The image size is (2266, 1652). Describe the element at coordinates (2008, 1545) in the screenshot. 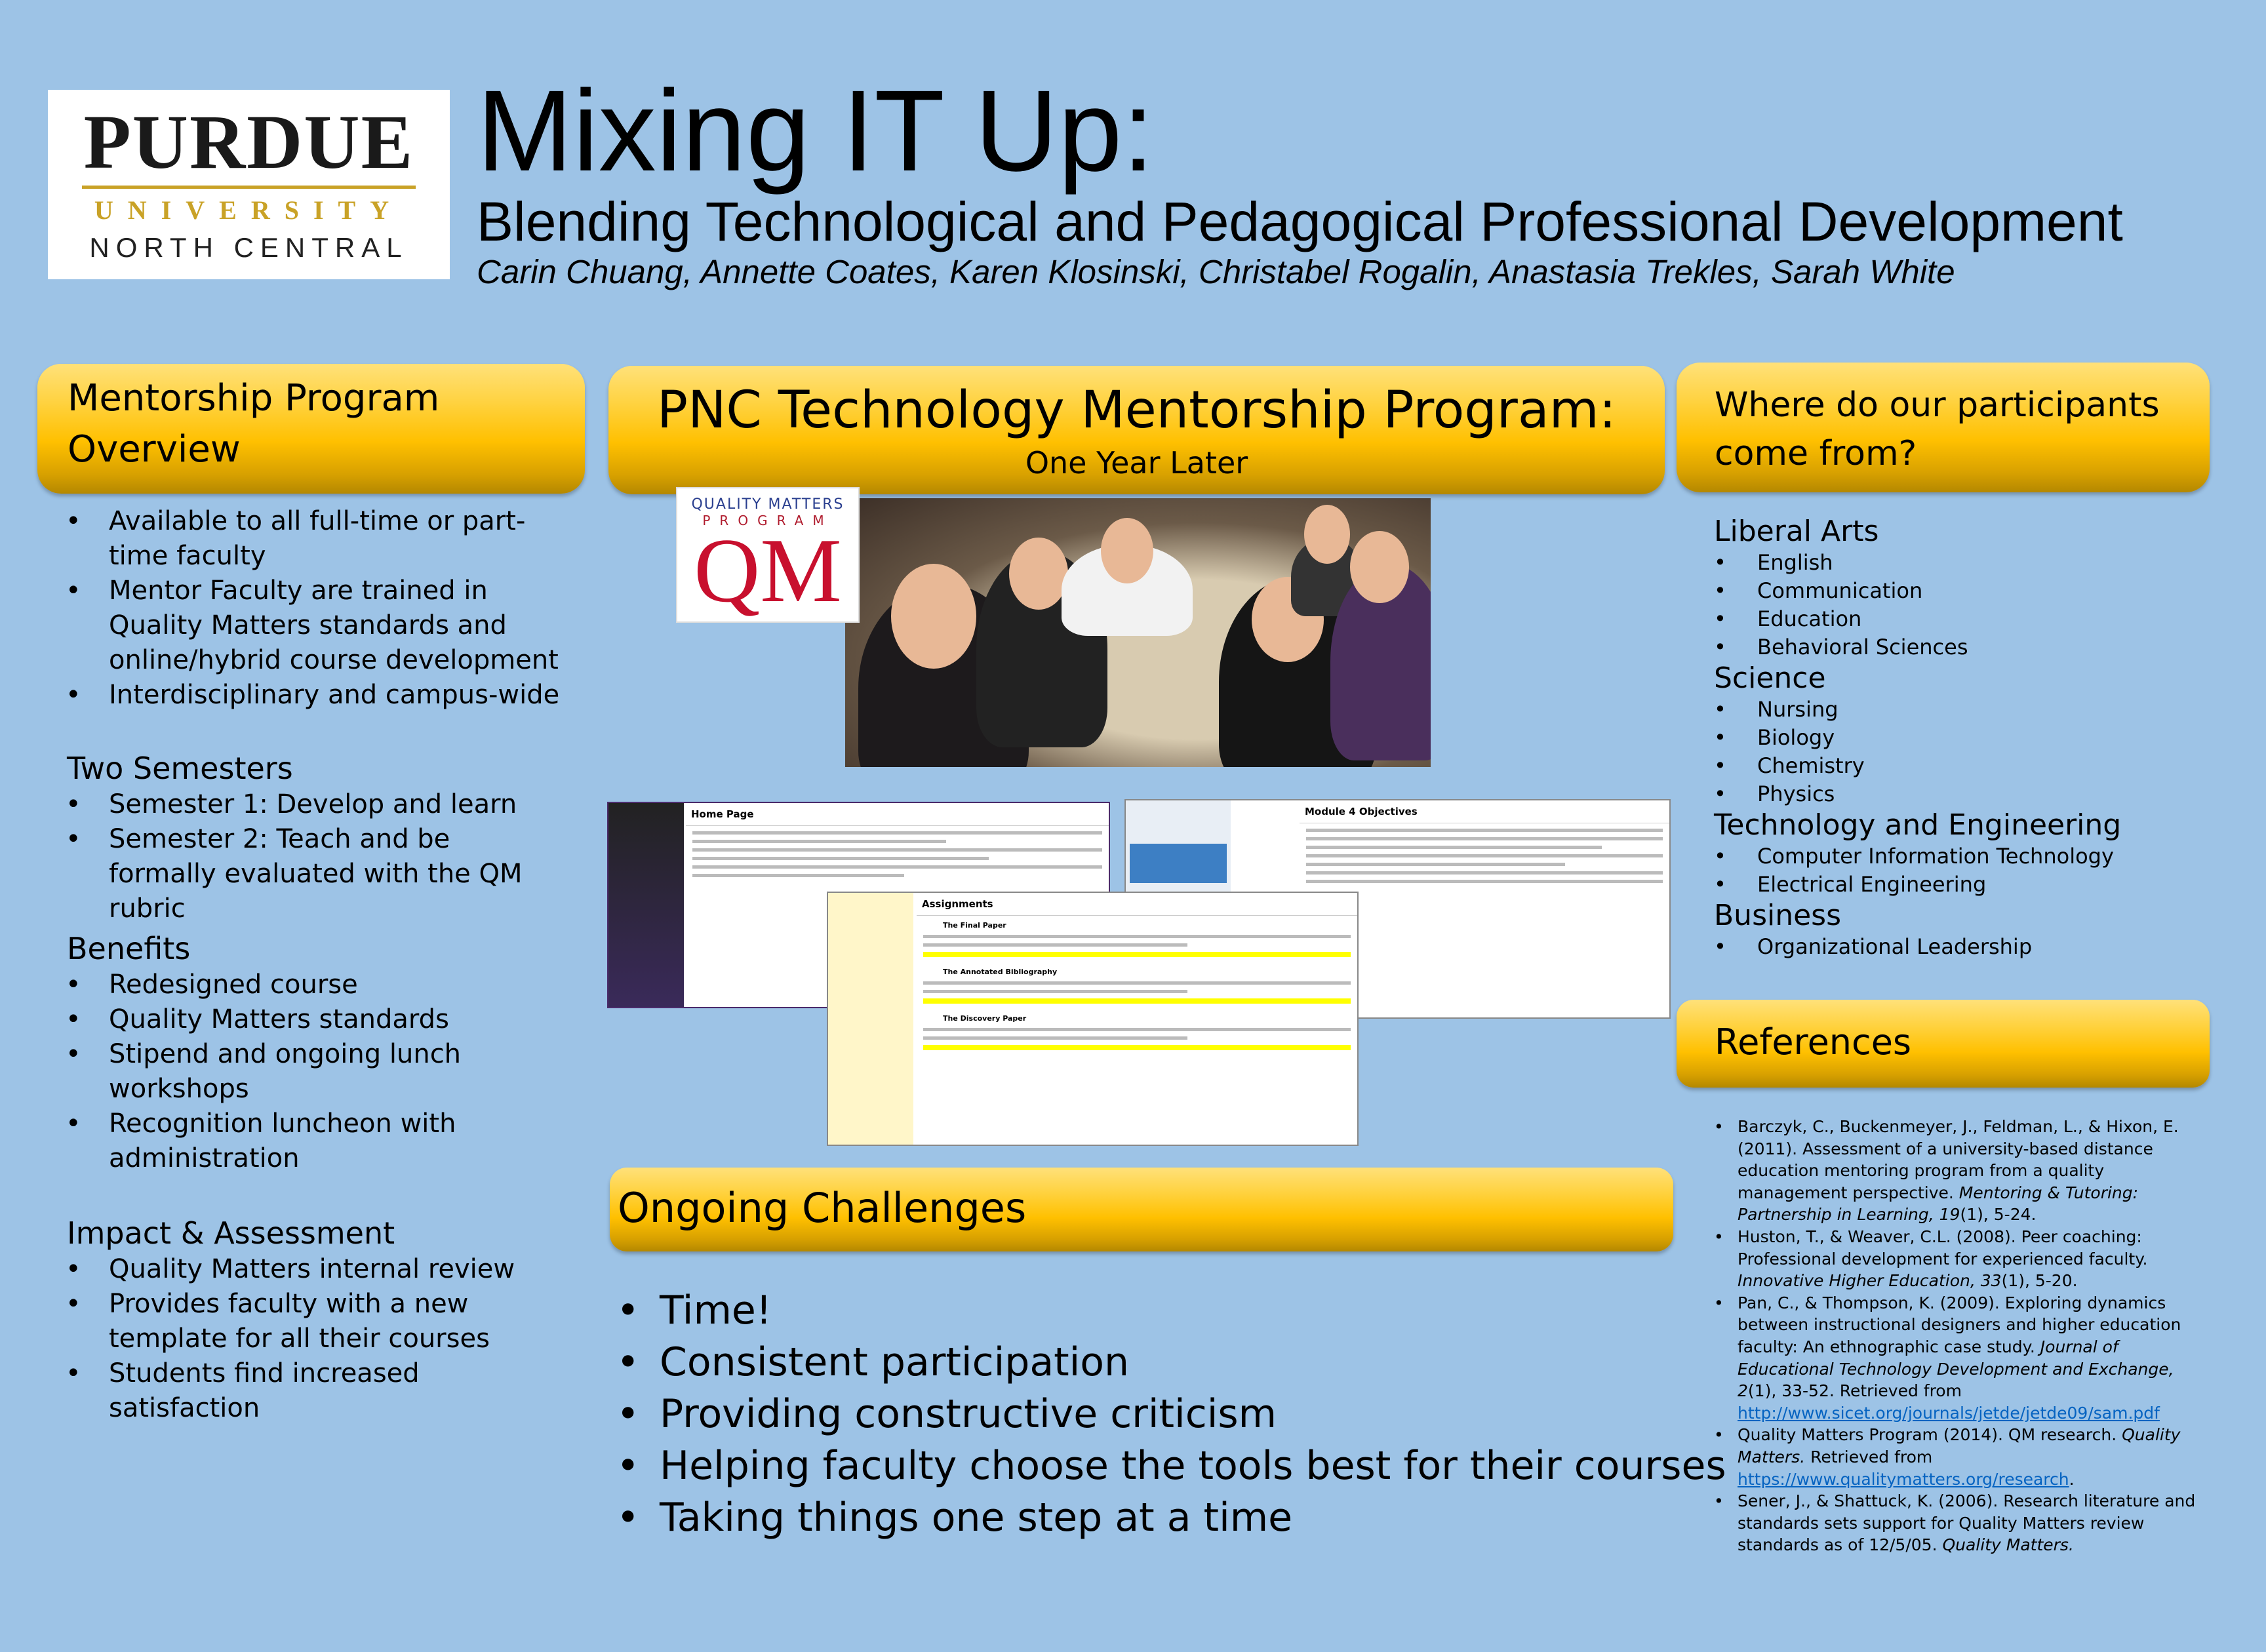

I see `reference-source: Quality Matters.` at that location.